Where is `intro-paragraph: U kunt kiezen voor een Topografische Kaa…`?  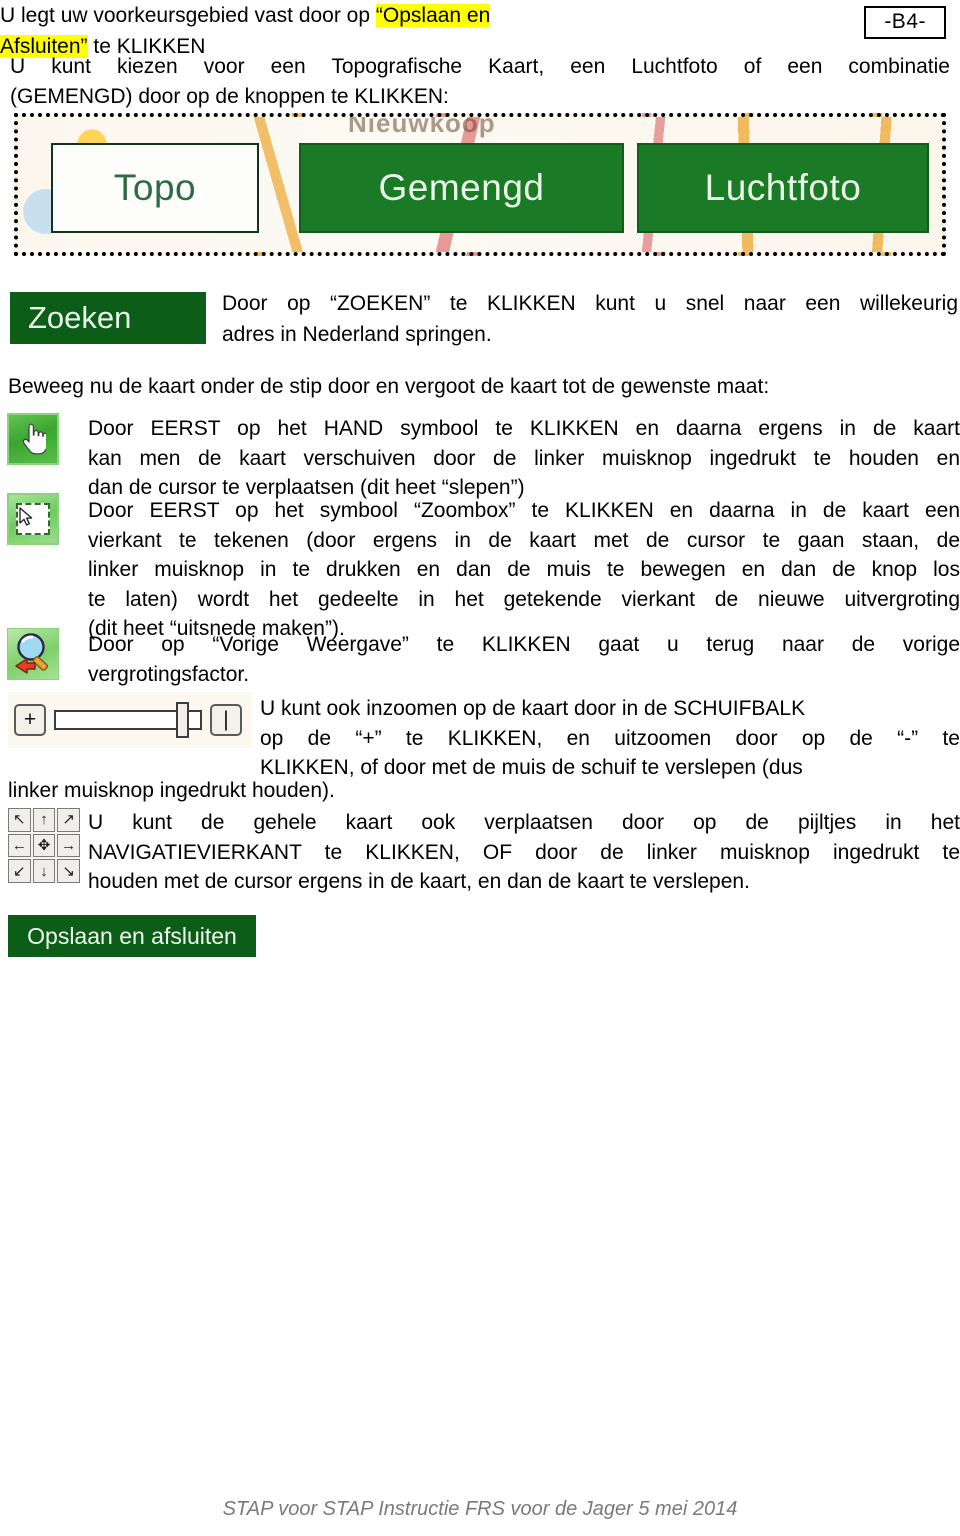
intro-paragraph: U kunt kiezen voor een Topografische Kaa… is located at coordinates (480, 82).